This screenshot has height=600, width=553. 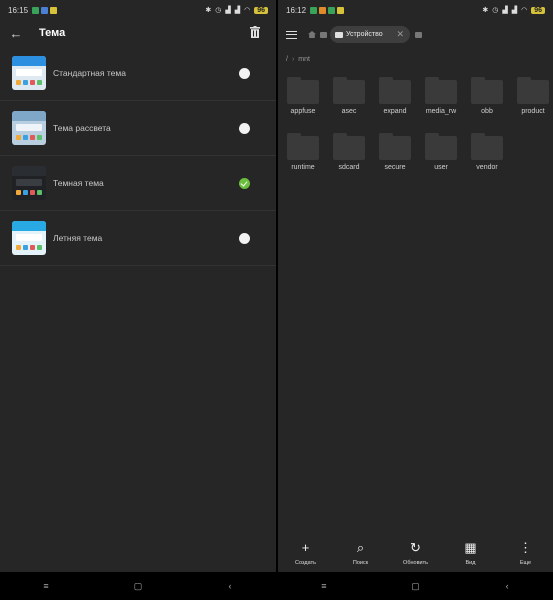 What do you see at coordinates (305, 547) in the screenshot?
I see `plus-icon: +` at bounding box center [305, 547].